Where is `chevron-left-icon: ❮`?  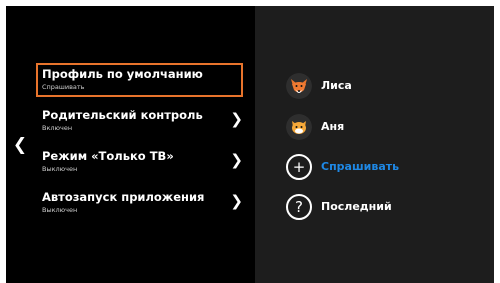
chevron-left-icon: ❮ is located at coordinates (20, 145).